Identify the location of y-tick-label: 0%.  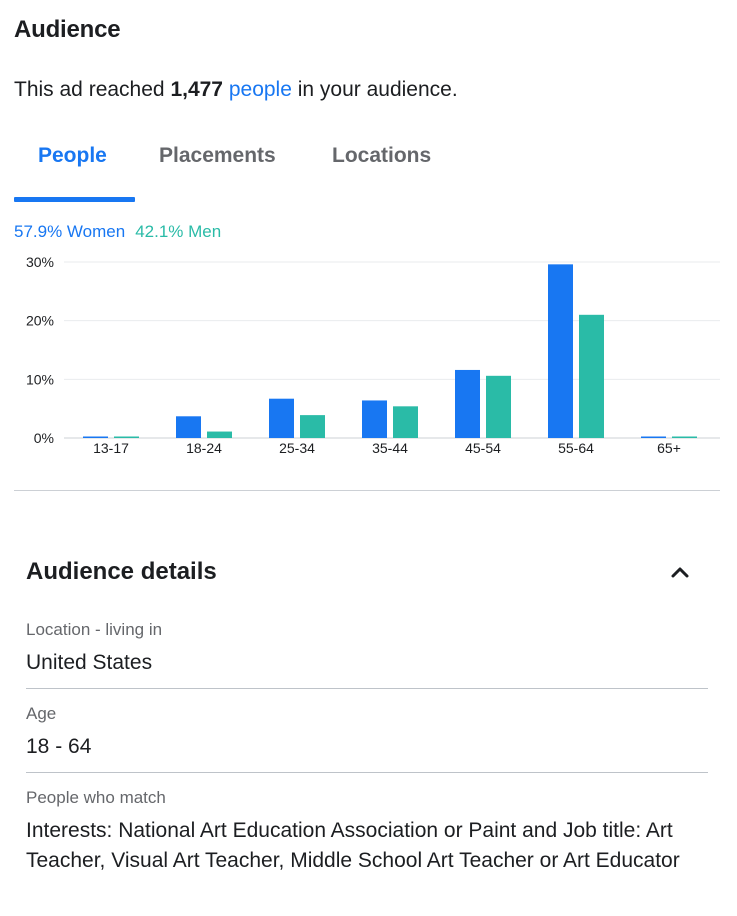
(44, 438).